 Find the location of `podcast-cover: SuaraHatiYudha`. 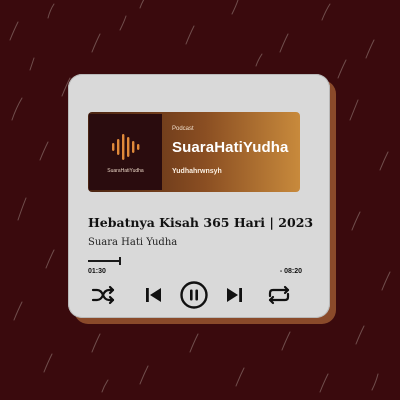

podcast-cover: SuaraHatiYudha is located at coordinates (125, 152).